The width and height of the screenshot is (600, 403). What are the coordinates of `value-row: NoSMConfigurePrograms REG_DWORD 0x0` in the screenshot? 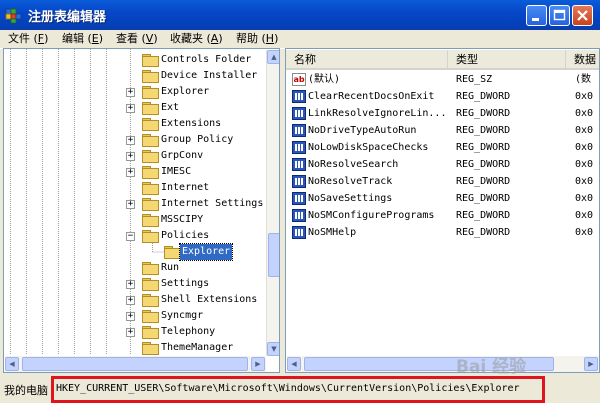 It's located at (442, 215).